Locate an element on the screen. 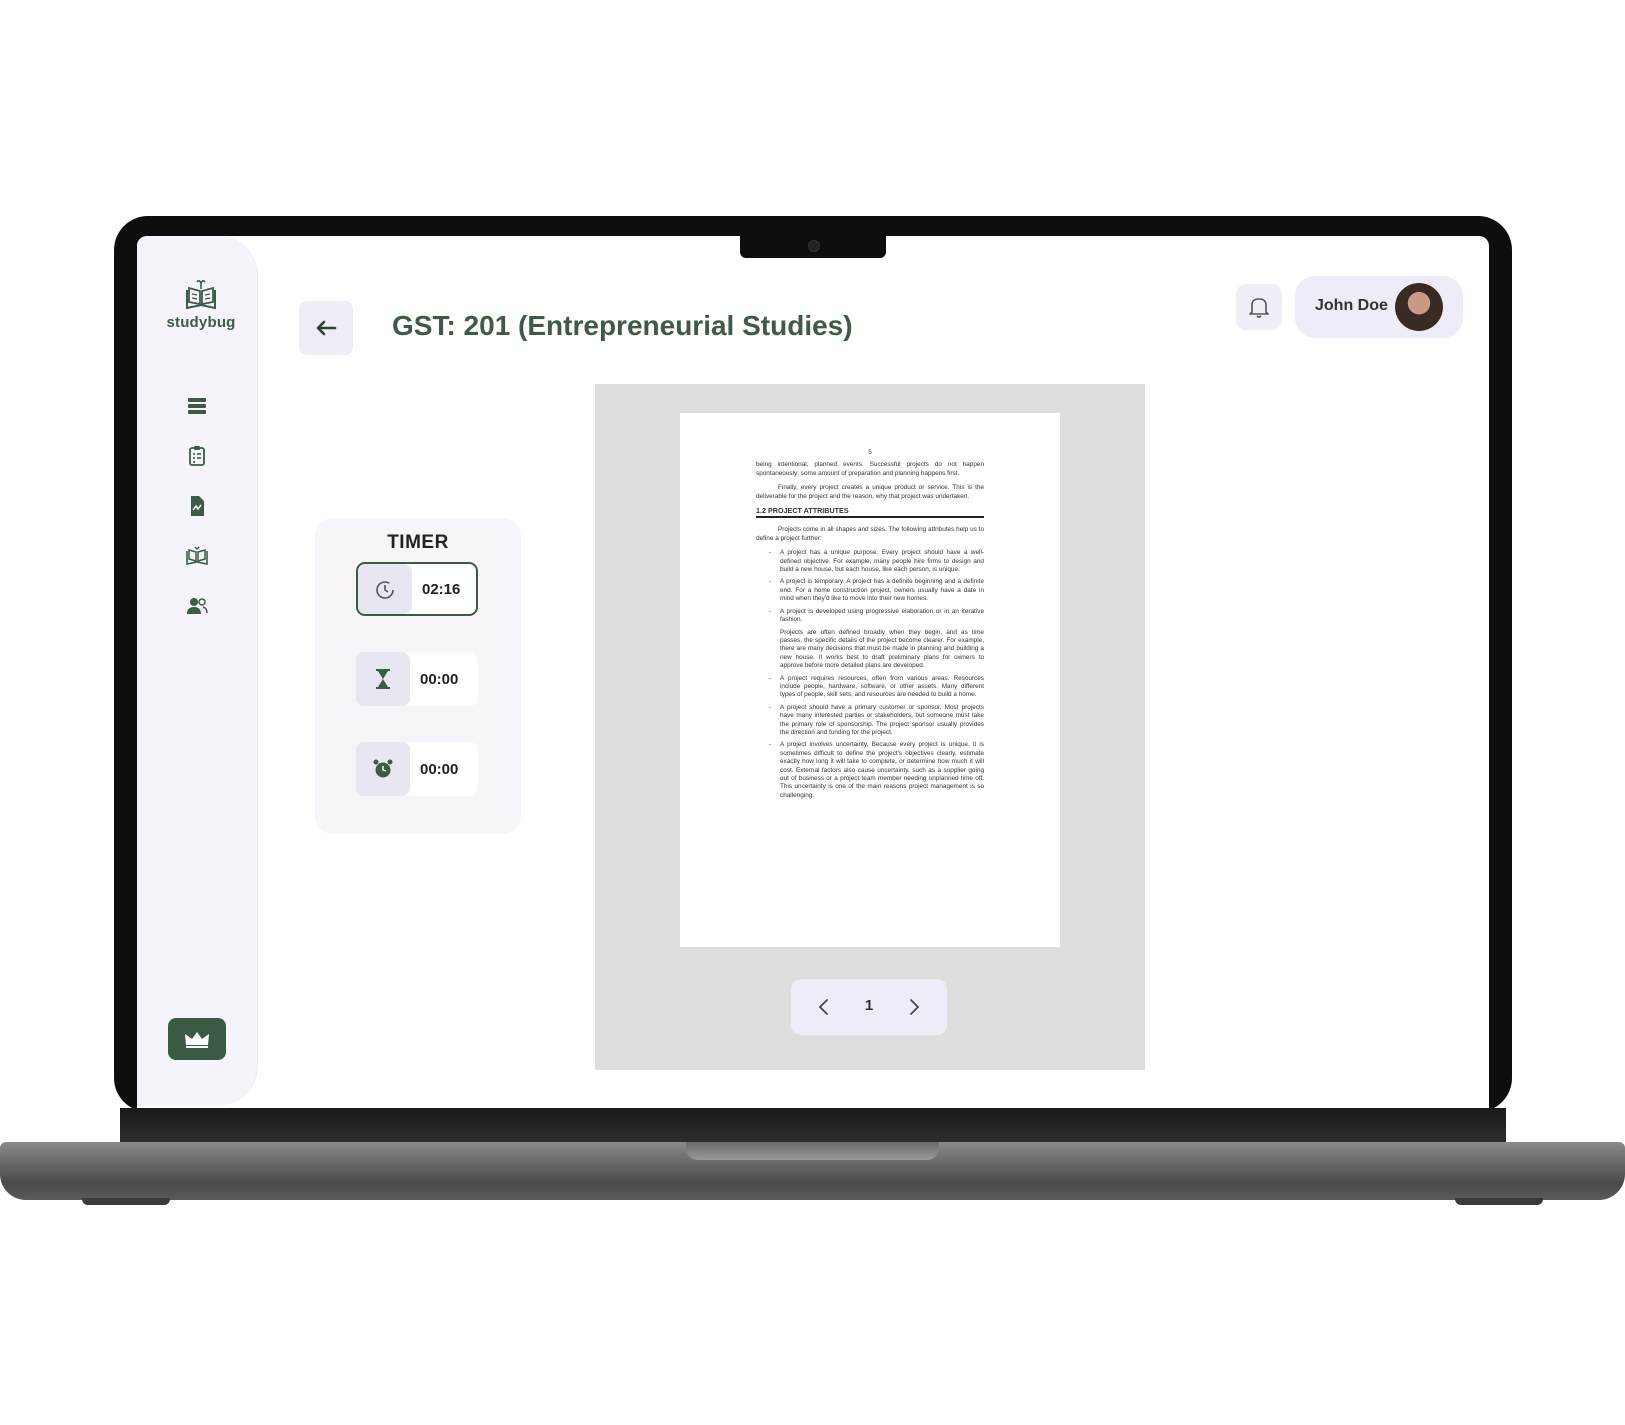 Image resolution: width=1625 pixels, height=1425 pixels. hourglass-icon-box is located at coordinates (383, 679).